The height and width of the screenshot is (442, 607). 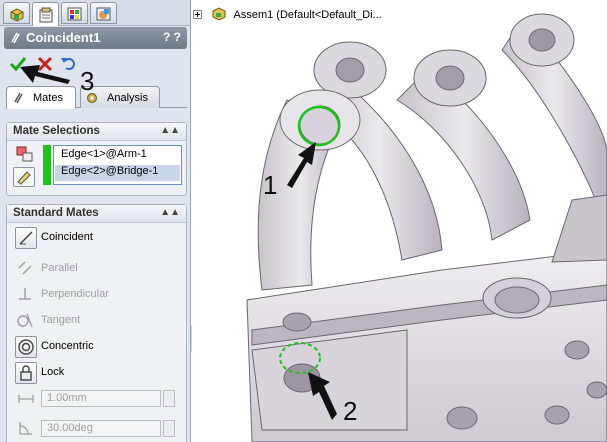 What do you see at coordinates (26, 238) in the screenshot?
I see `coincident-icon` at bounding box center [26, 238].